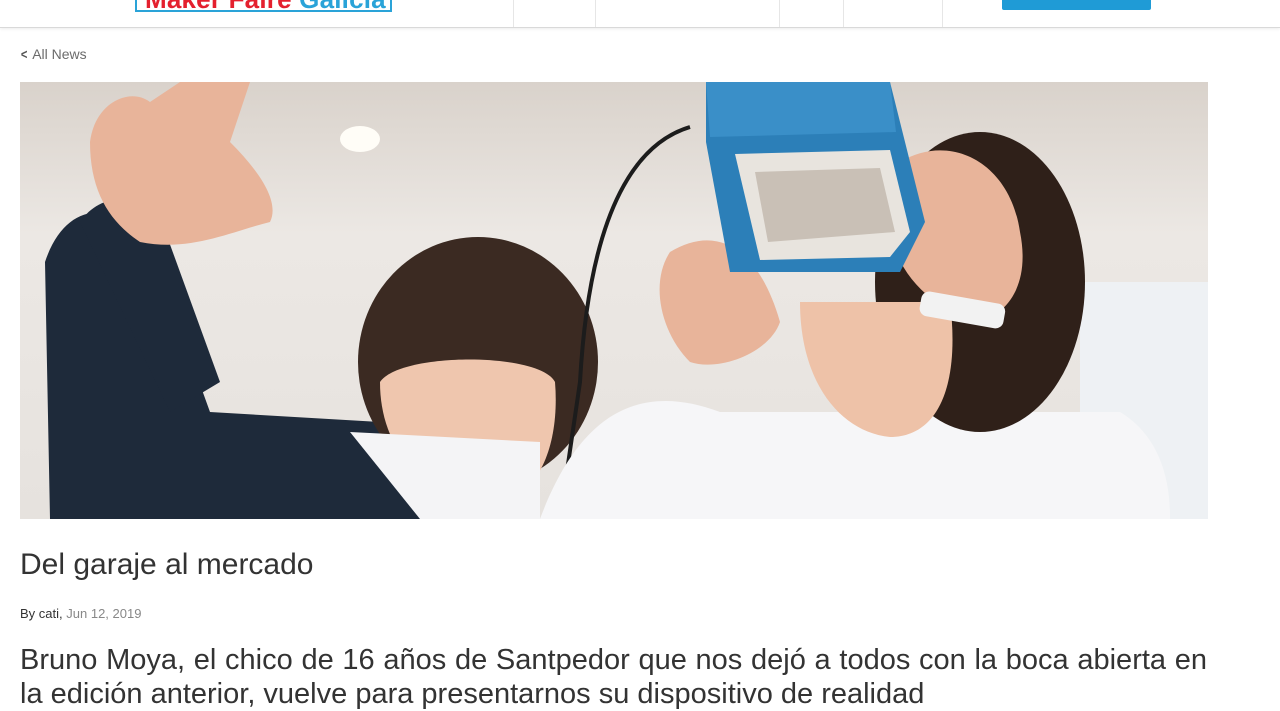  Describe the element at coordinates (342, 7) in the screenshot. I see `logo-galicia: Galicia` at that location.